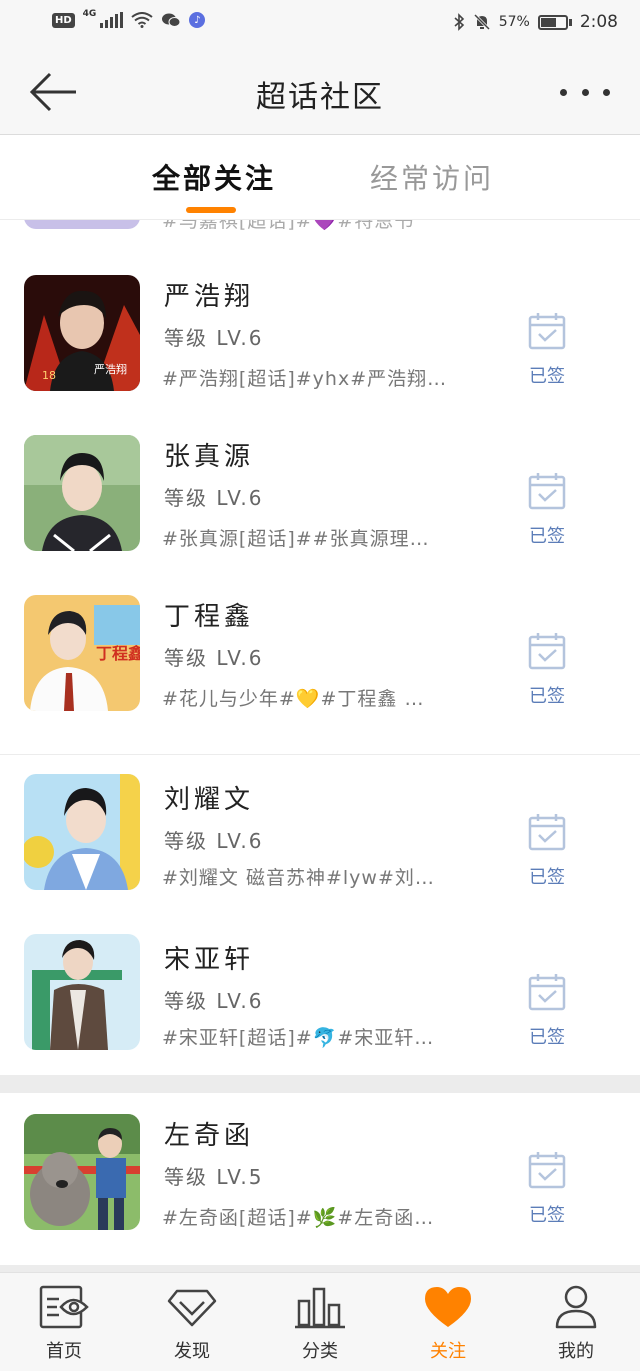 Image resolution: width=640 pixels, height=1371 pixels. I want to click on list-item: 严浩翔 18 严浩翔 等级 LV.6 #严浩翔[超话]#yhx#严浩翔… 已签, so click(320, 334).